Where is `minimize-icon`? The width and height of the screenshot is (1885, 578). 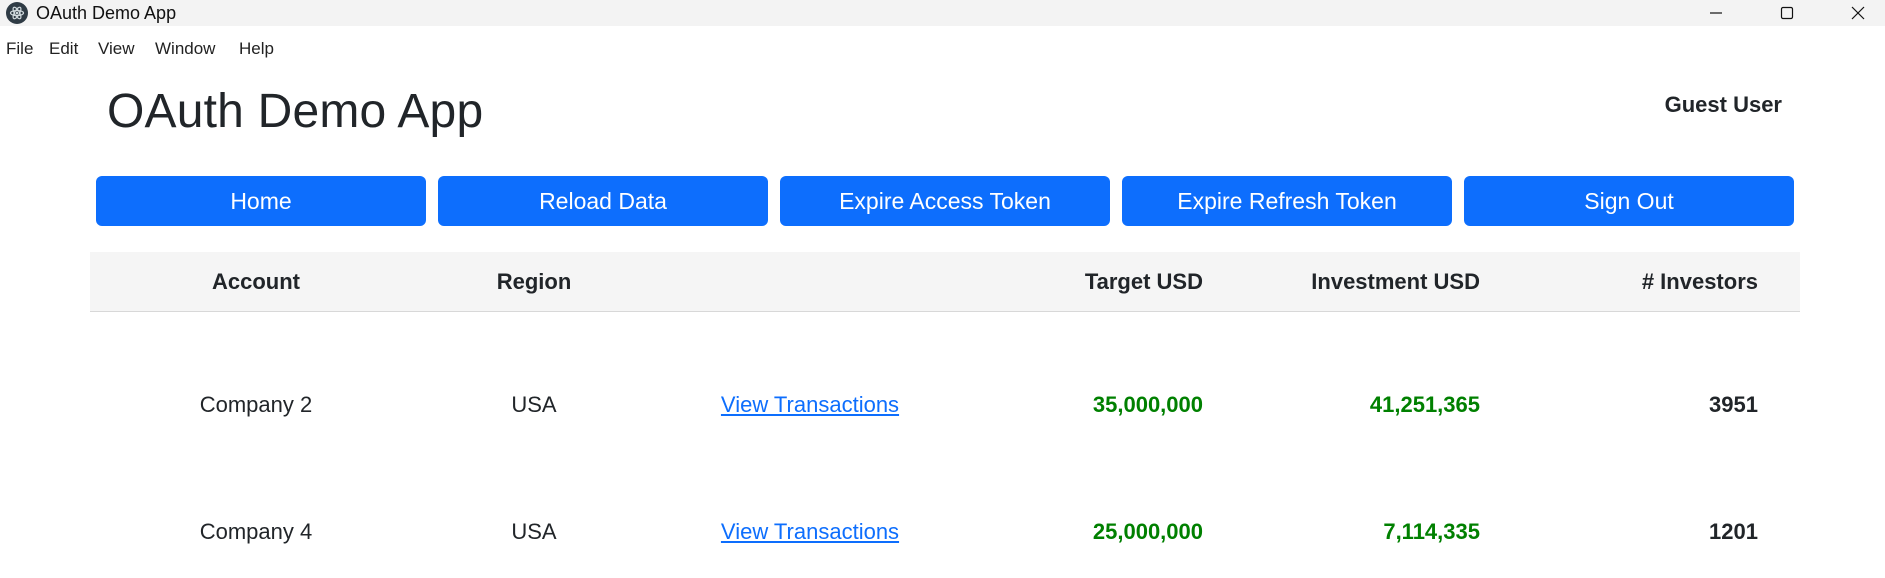 minimize-icon is located at coordinates (1716, 13).